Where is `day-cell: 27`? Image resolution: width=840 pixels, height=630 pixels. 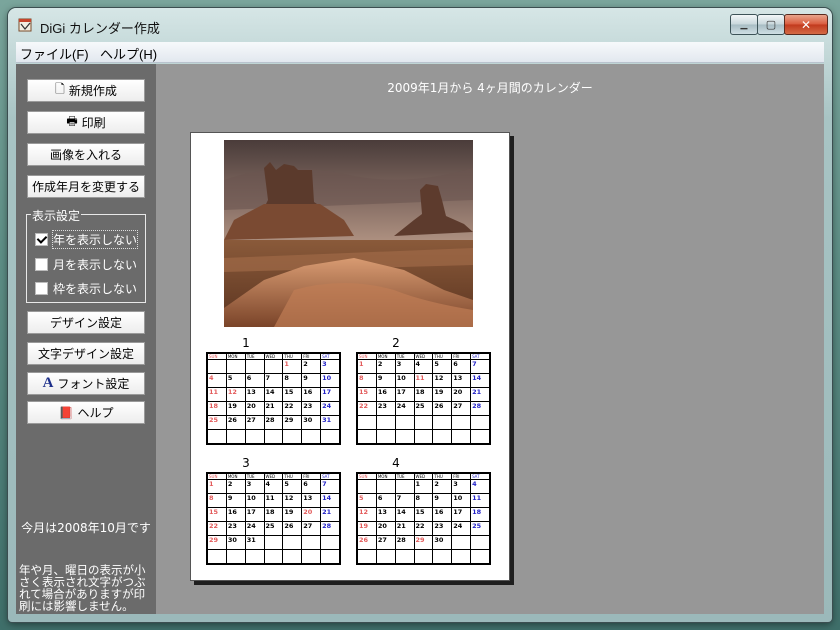 day-cell: 27 is located at coordinates (461, 408).